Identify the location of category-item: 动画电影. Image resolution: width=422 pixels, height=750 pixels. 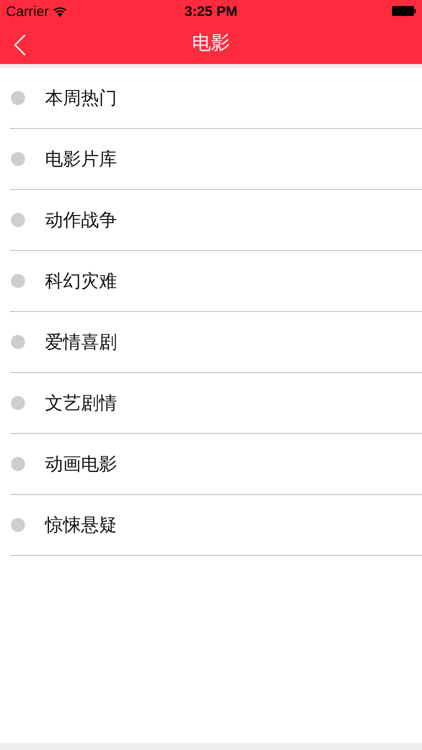
(216, 464).